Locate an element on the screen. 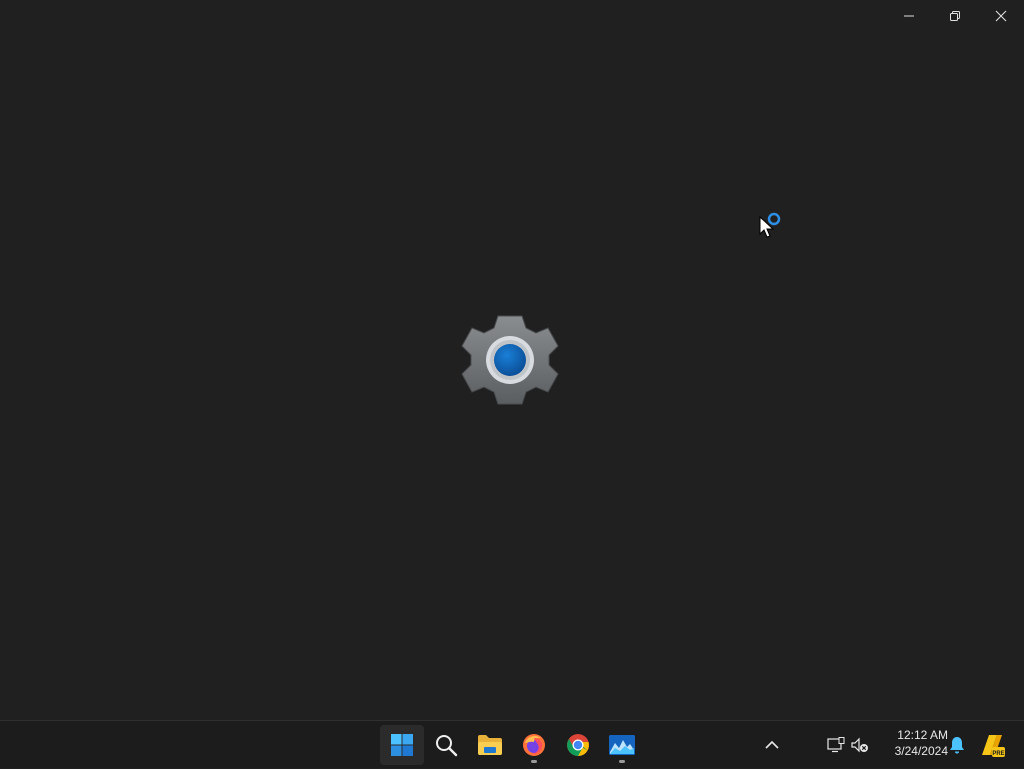  copilot-icon: PRE is located at coordinates (992, 745).